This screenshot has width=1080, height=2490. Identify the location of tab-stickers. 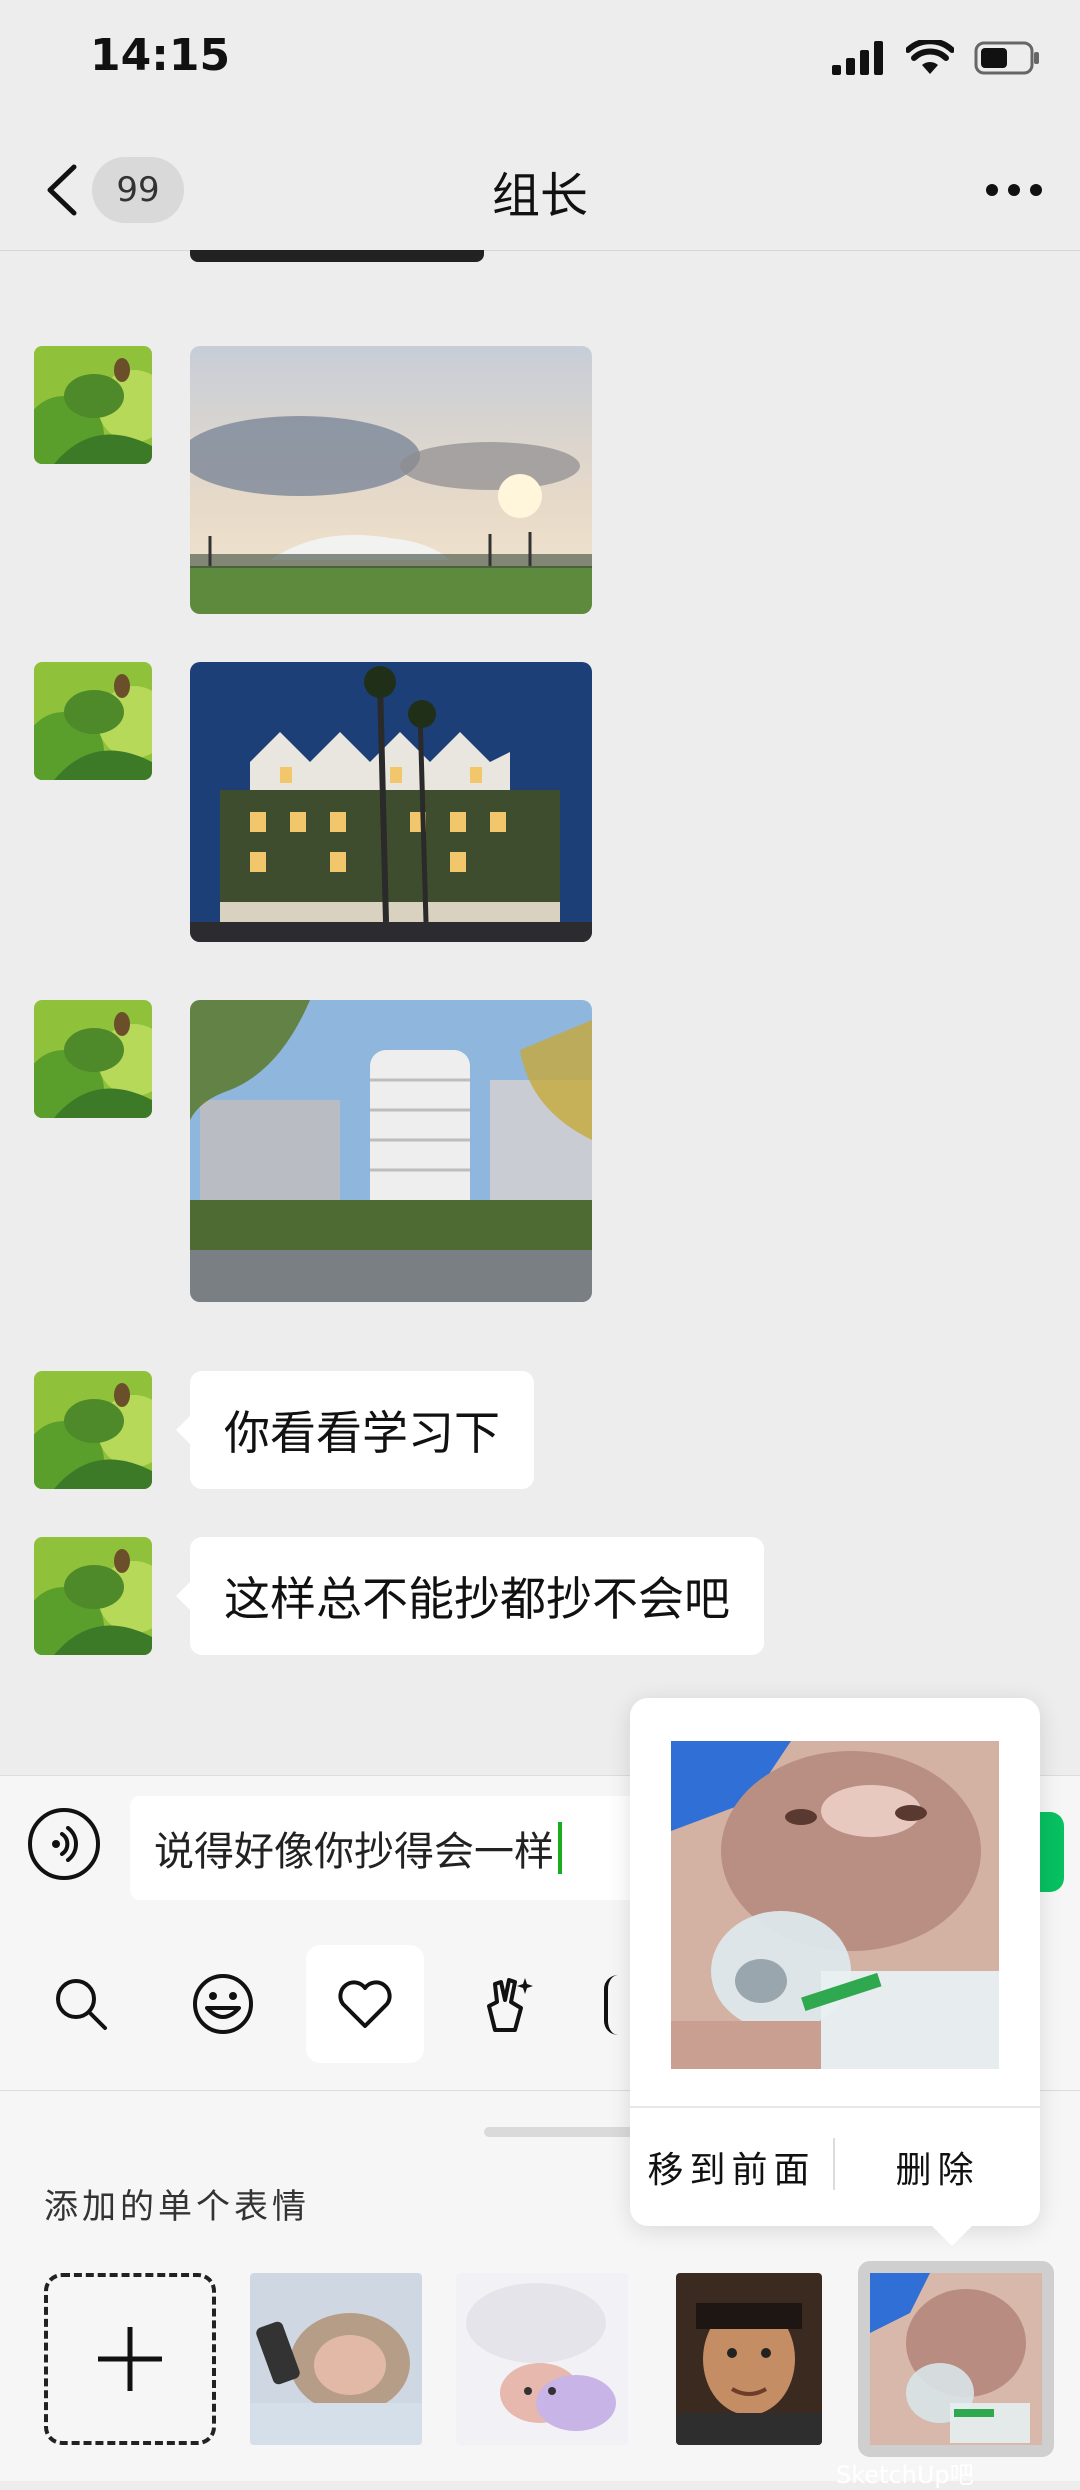
(507, 2004).